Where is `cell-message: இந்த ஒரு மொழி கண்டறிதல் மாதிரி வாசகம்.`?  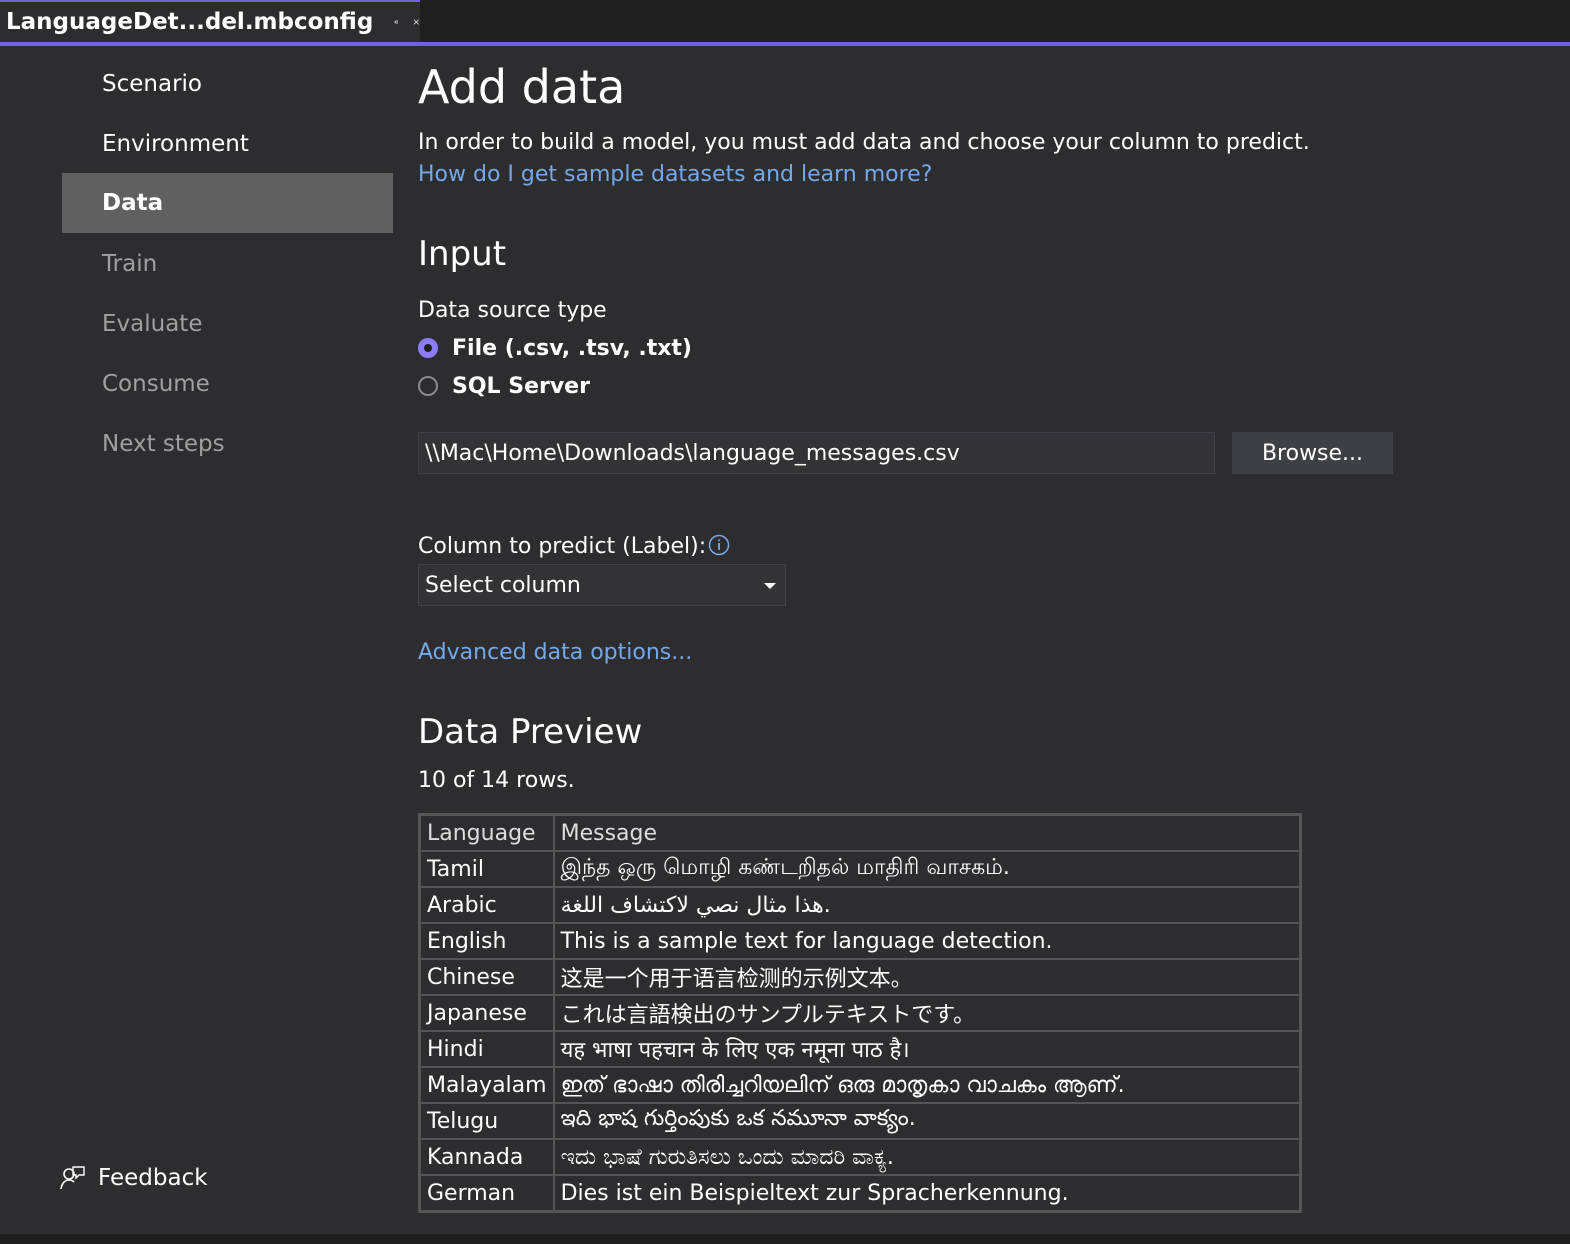
cell-message: இந்த ஒரு மொழி கண்டறிதல் மாதிரி வாசகம். is located at coordinates (927, 869).